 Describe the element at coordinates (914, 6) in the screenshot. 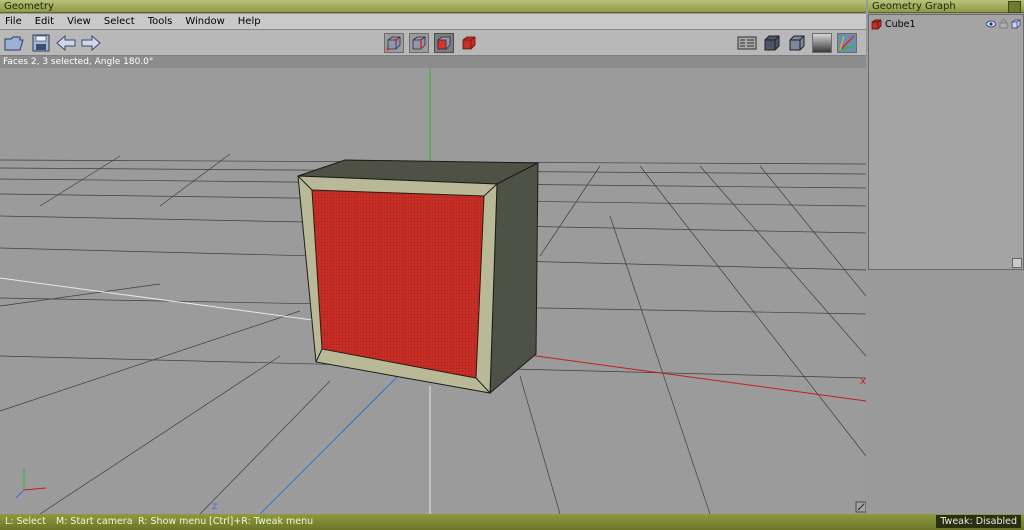

I see `graph-title: Geometry Graph` at that location.